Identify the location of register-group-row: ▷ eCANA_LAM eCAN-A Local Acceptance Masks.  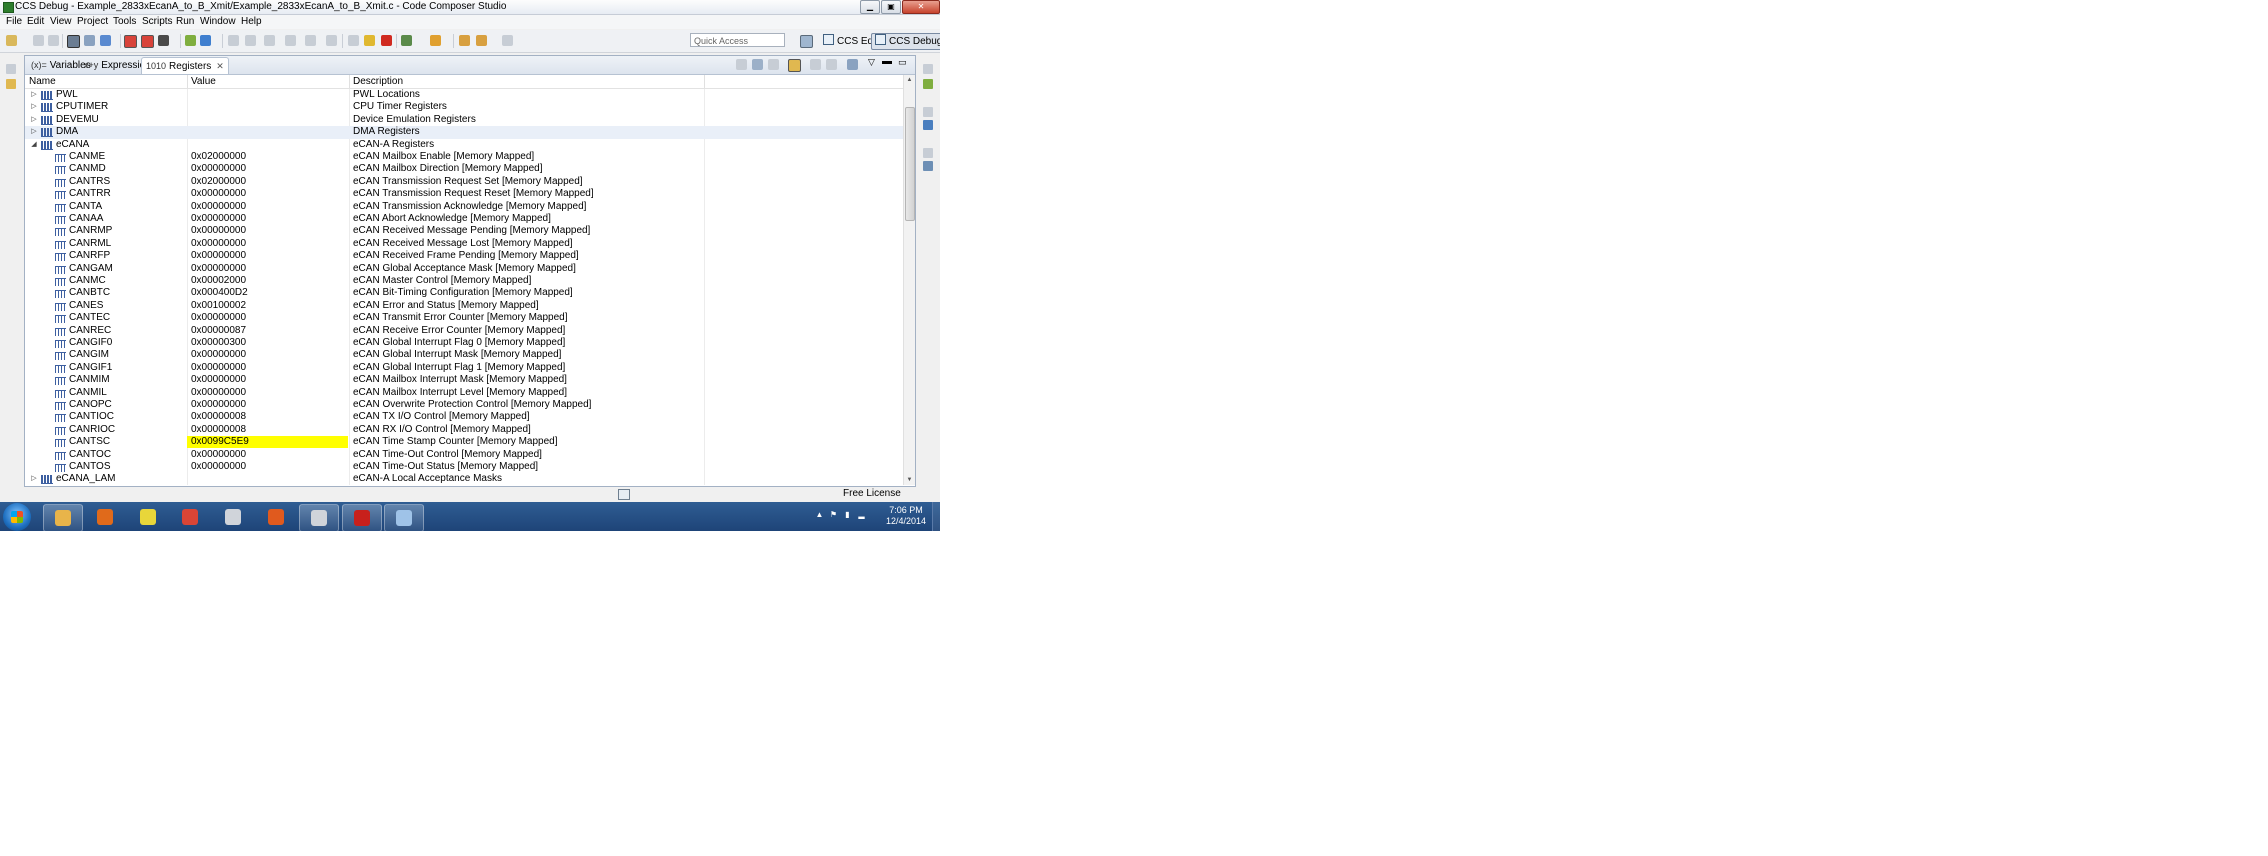
(464, 479).